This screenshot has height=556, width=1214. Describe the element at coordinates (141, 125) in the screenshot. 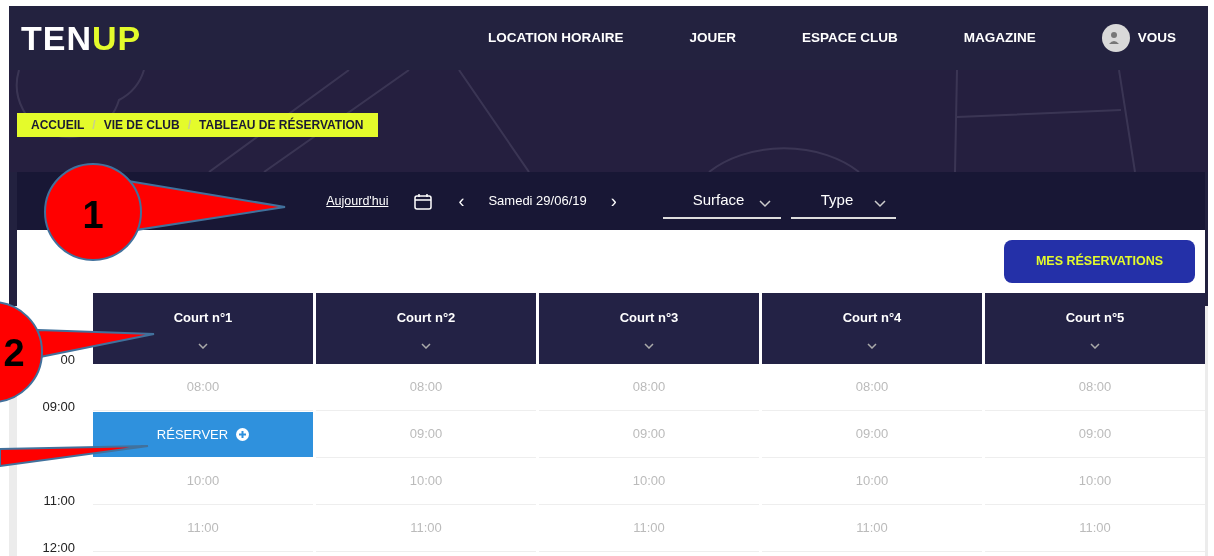

I see `breadcrumb-link: VIE DE CLUB` at that location.